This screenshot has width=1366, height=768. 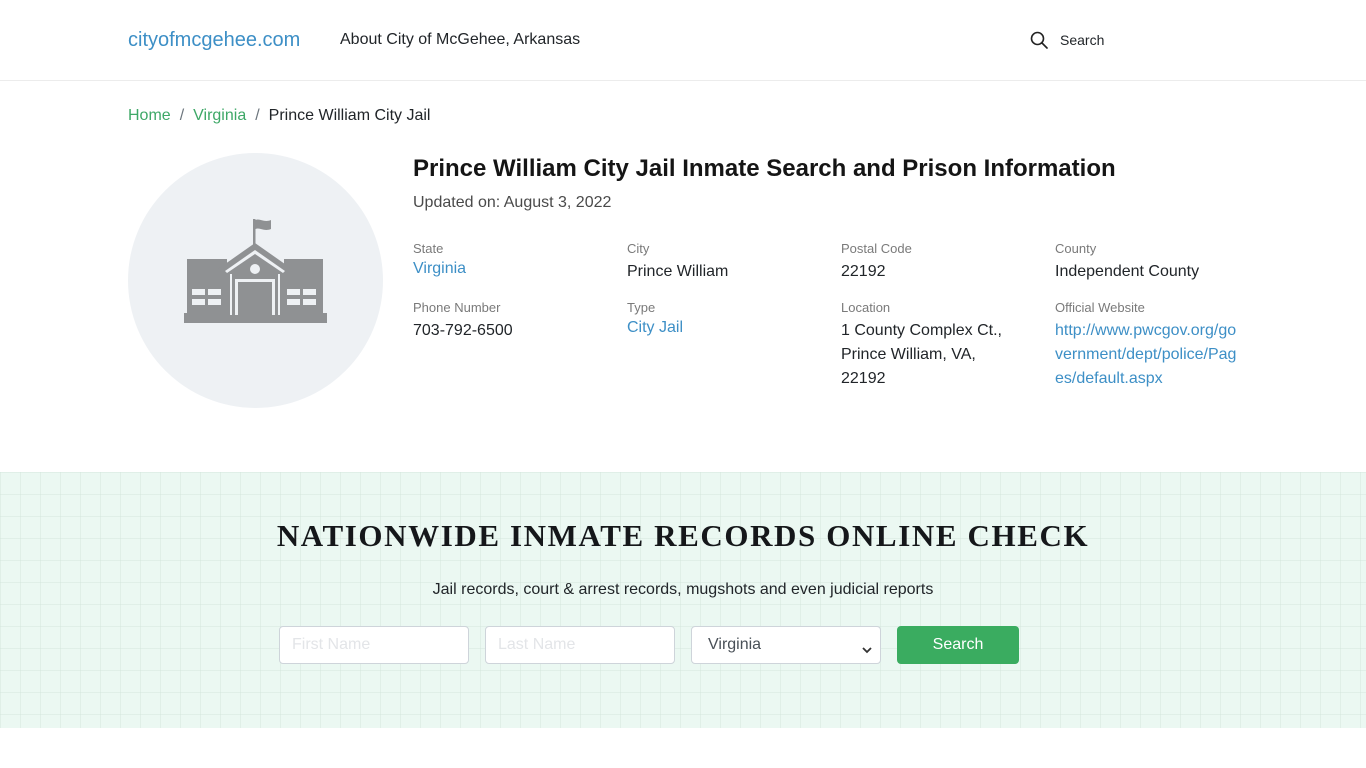 What do you see at coordinates (1155, 262) in the screenshot?
I see `field-county: County Independent County` at bounding box center [1155, 262].